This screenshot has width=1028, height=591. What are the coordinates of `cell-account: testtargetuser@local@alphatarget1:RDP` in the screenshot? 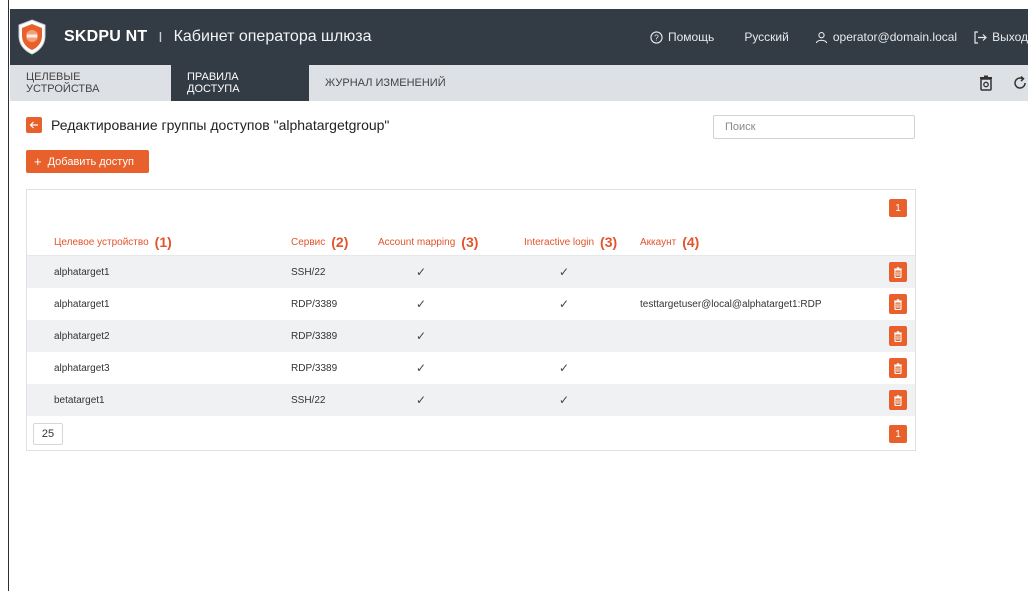 It's located at (731, 304).